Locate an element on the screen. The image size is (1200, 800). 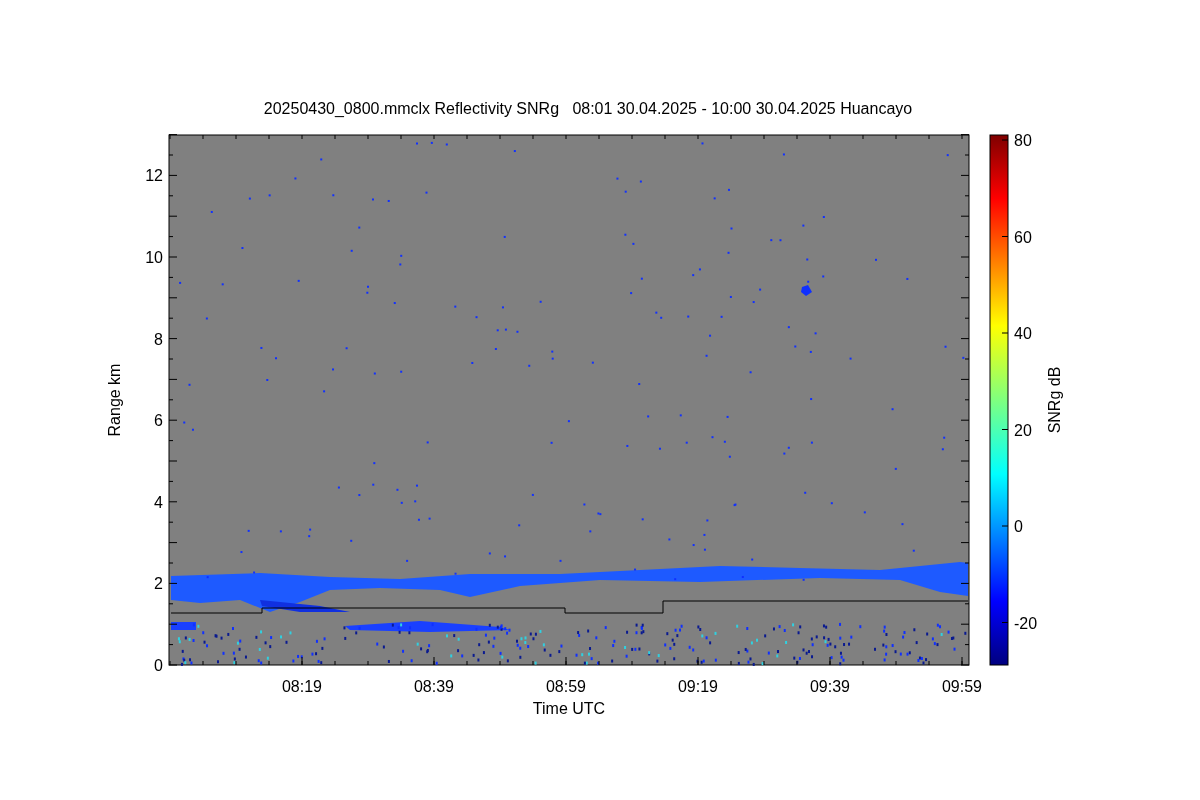
y-tick-label: 12 is located at coordinates (154, 176).